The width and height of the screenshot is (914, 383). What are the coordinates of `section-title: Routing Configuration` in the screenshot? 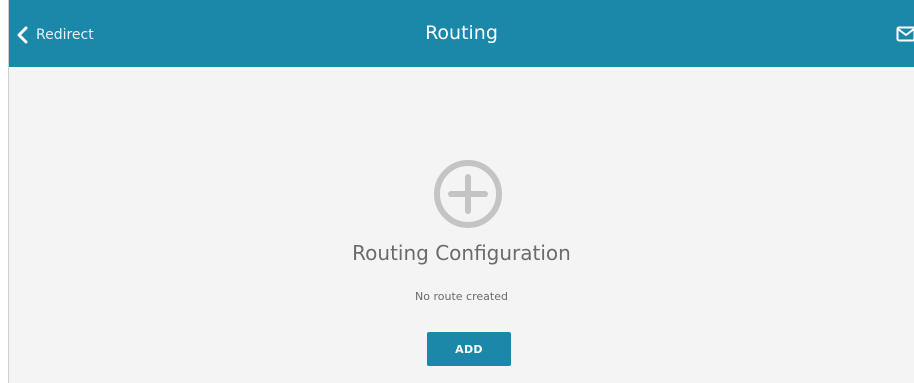 It's located at (461, 253).